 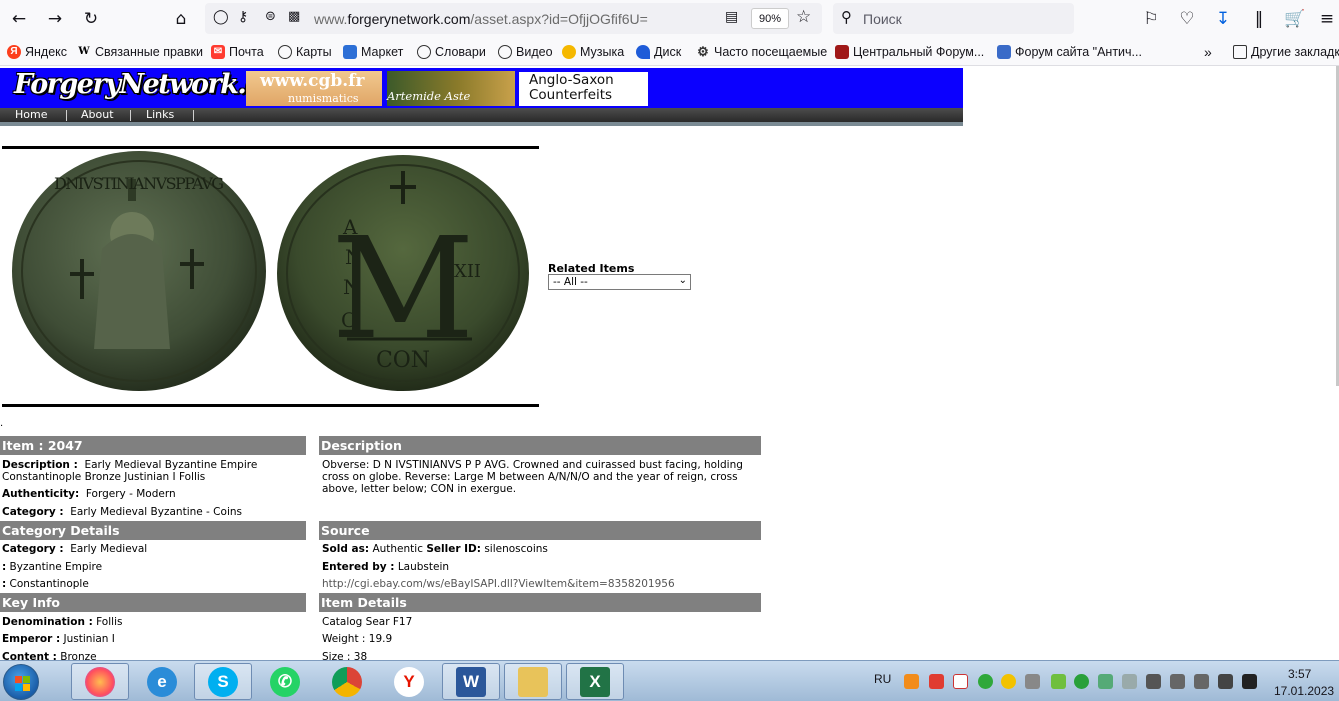 What do you see at coordinates (1304, 691) in the screenshot?
I see `clock-date: 17.01.2023` at bounding box center [1304, 691].